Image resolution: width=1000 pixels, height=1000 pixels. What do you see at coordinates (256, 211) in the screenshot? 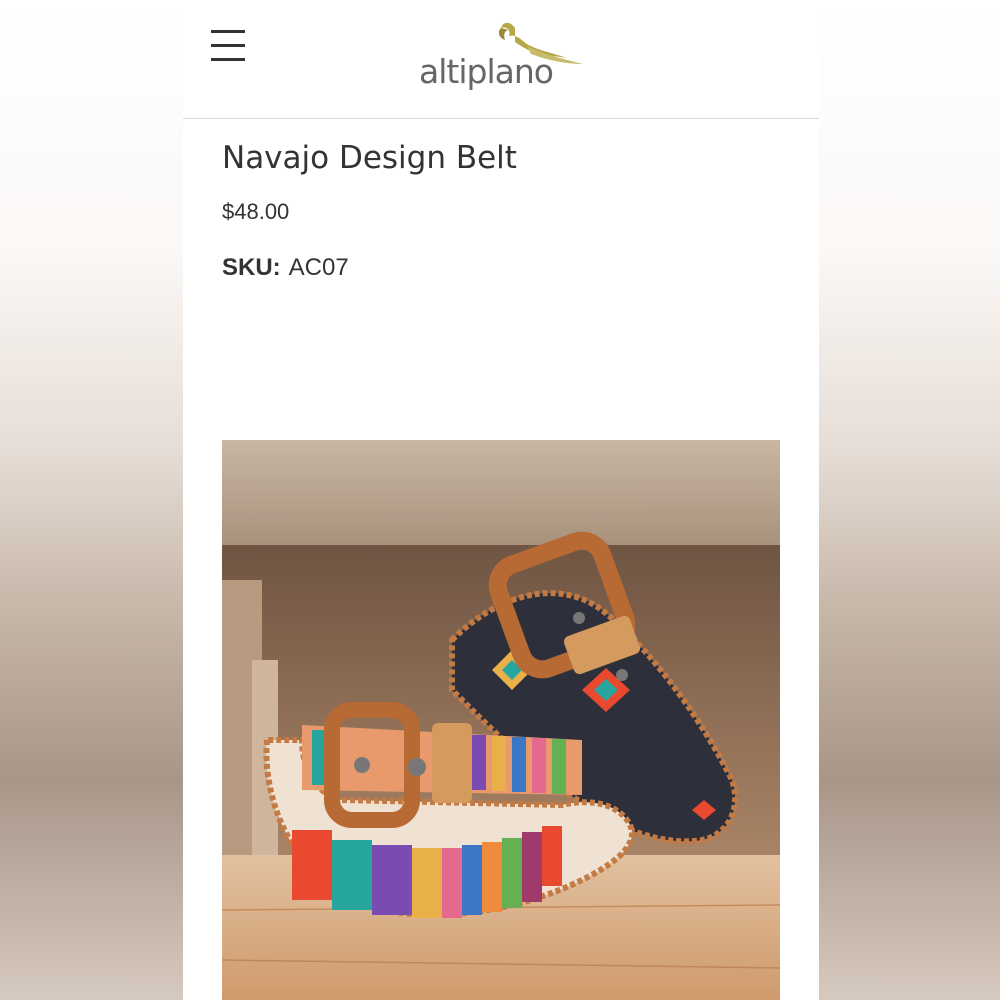
I see `product-price: $48.00` at bounding box center [256, 211].